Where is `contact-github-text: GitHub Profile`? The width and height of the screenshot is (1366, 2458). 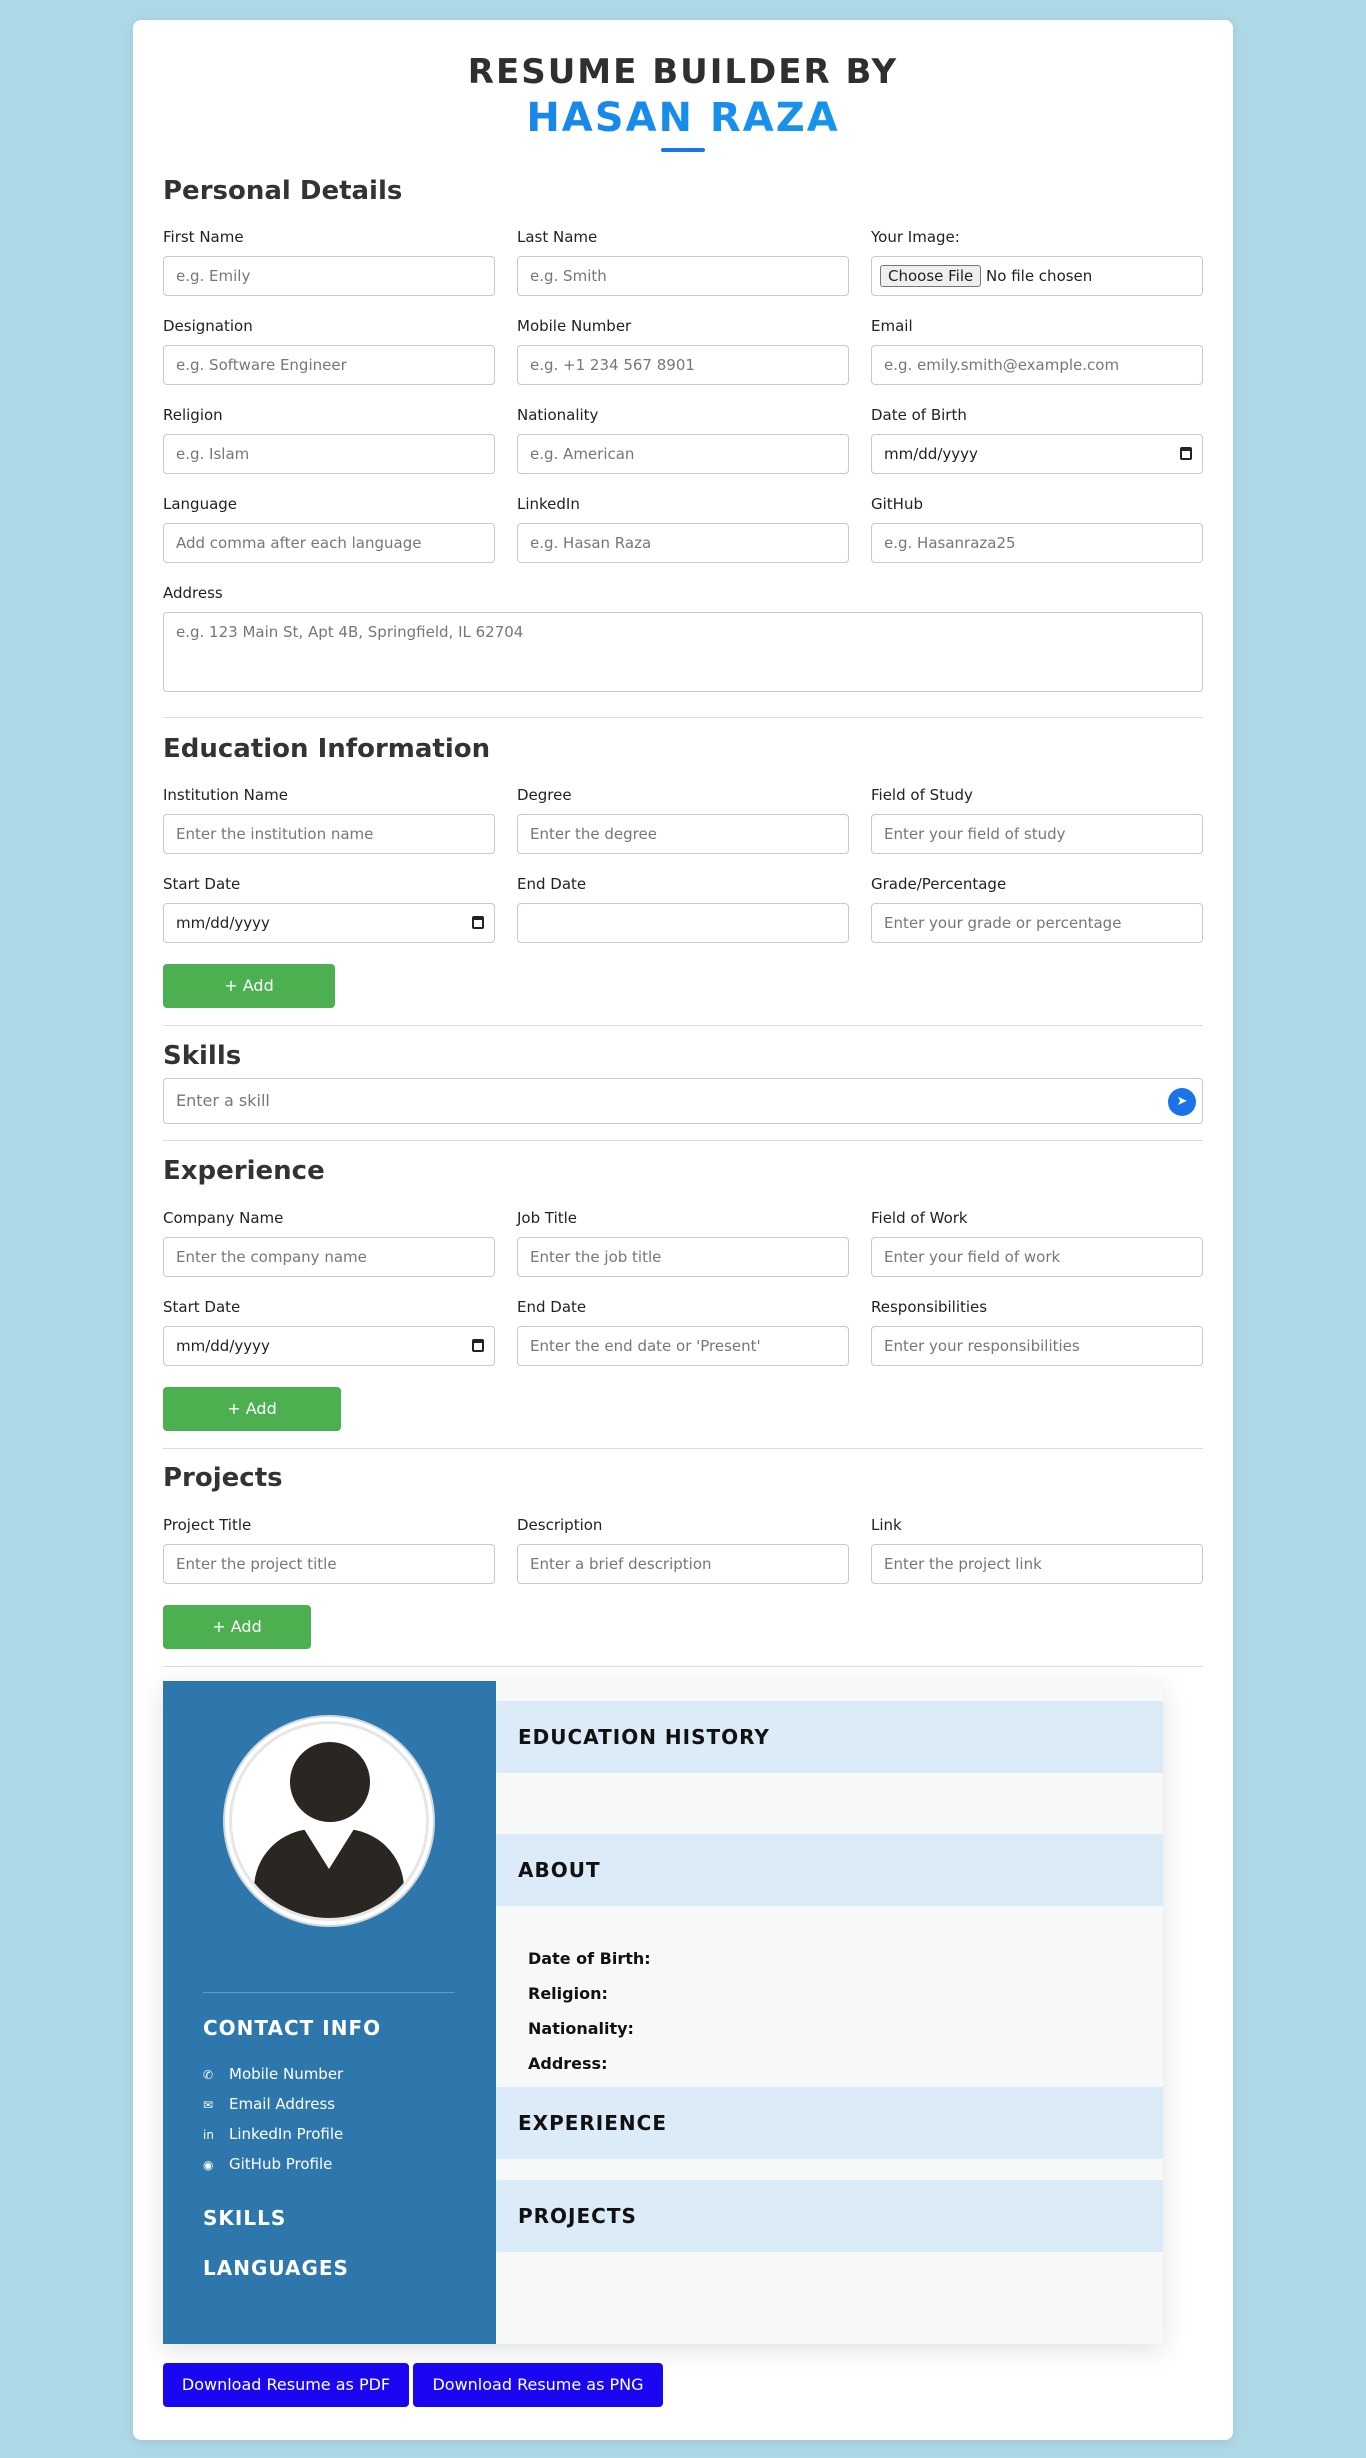 contact-github-text: GitHub Profile is located at coordinates (281, 2164).